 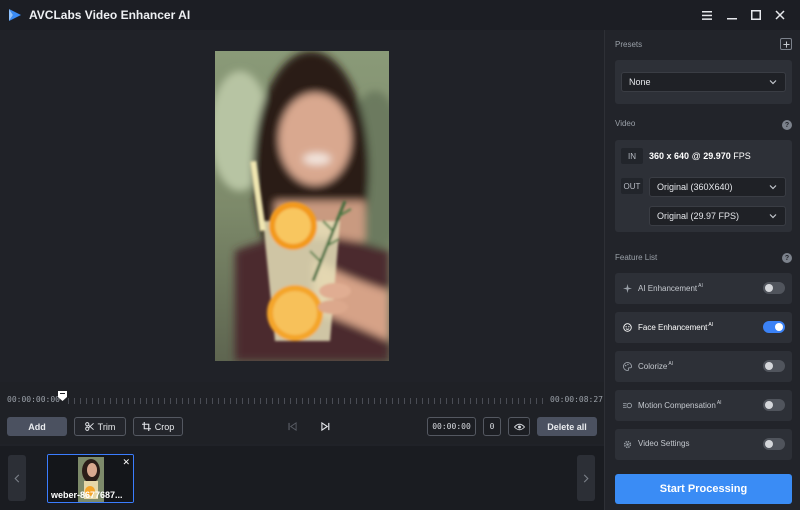 What do you see at coordinates (780, 15) in the screenshot?
I see `close-icon` at bounding box center [780, 15].